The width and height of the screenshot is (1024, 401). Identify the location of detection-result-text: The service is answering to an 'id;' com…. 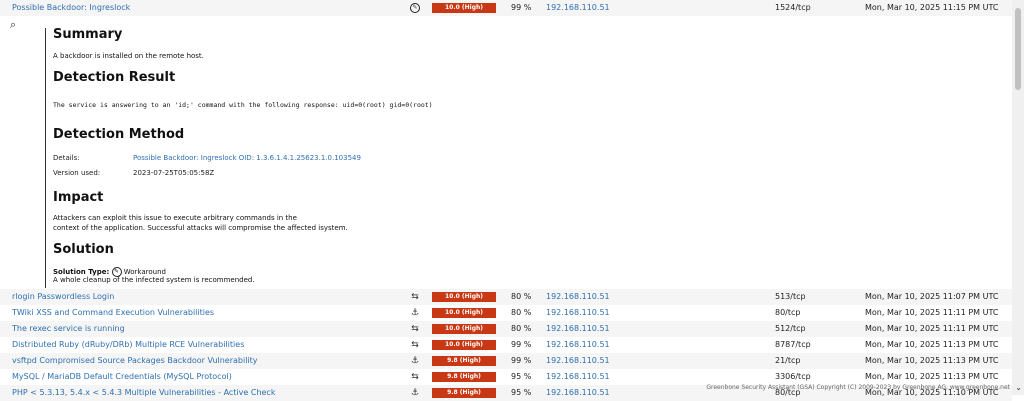
(243, 105).